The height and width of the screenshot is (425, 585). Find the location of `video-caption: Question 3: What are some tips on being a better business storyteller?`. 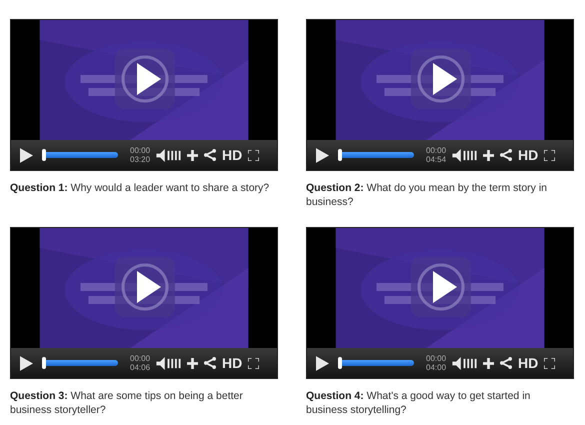

video-caption: Question 3: What are some tips on being a better business storyteller? is located at coordinates (127, 403).